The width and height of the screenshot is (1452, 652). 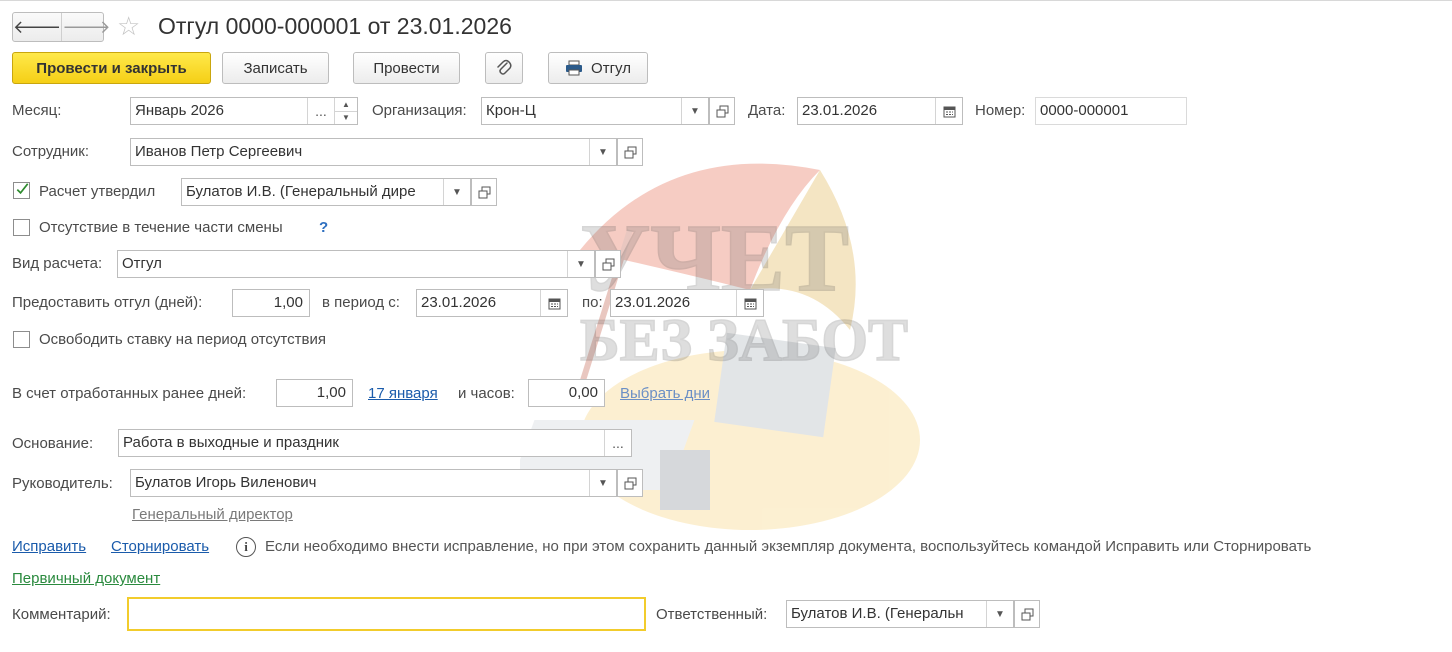 I want to click on date-field: 23.01.2026, so click(x=880, y=111).